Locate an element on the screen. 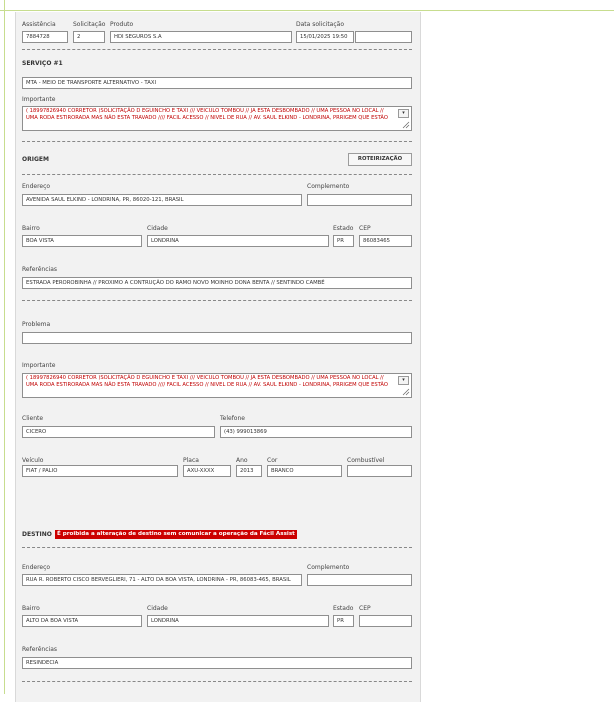 The height and width of the screenshot is (702, 614). assistencia-field: 7884728 is located at coordinates (45, 37).